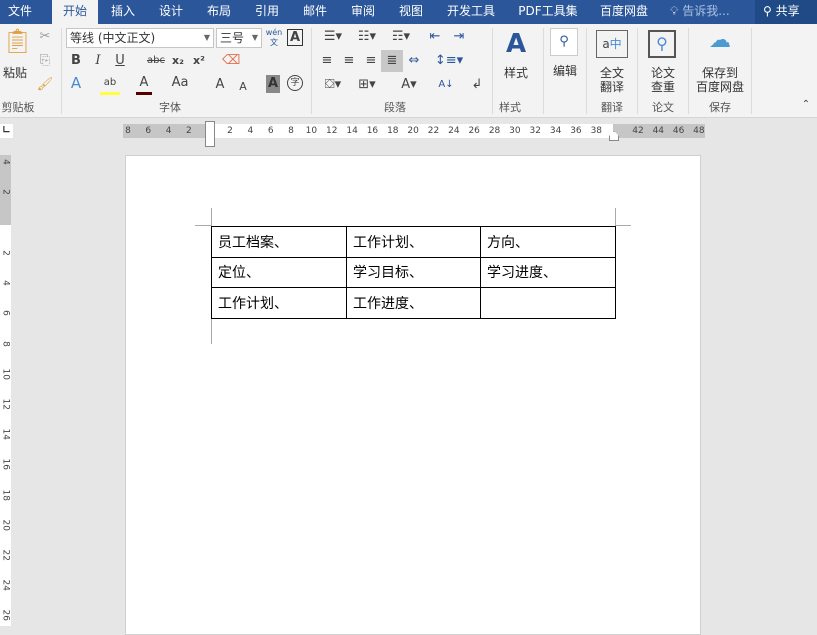 The height and width of the screenshot is (635, 817). I want to click on table-row: 工作计划、 工作进度、, so click(413, 303).